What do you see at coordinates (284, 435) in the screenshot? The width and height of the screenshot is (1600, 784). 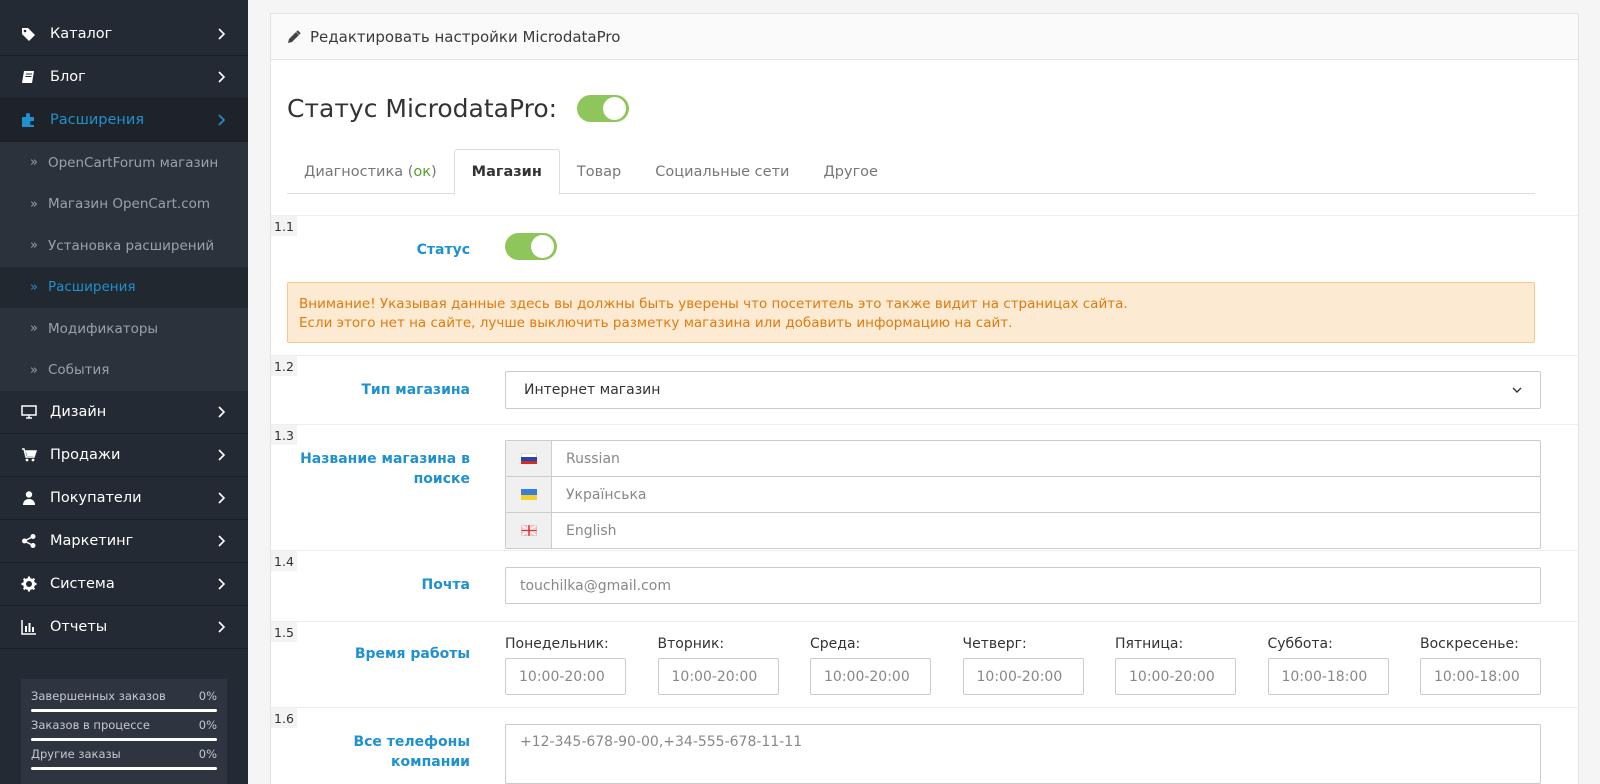 I see `row-number: 1.3` at bounding box center [284, 435].